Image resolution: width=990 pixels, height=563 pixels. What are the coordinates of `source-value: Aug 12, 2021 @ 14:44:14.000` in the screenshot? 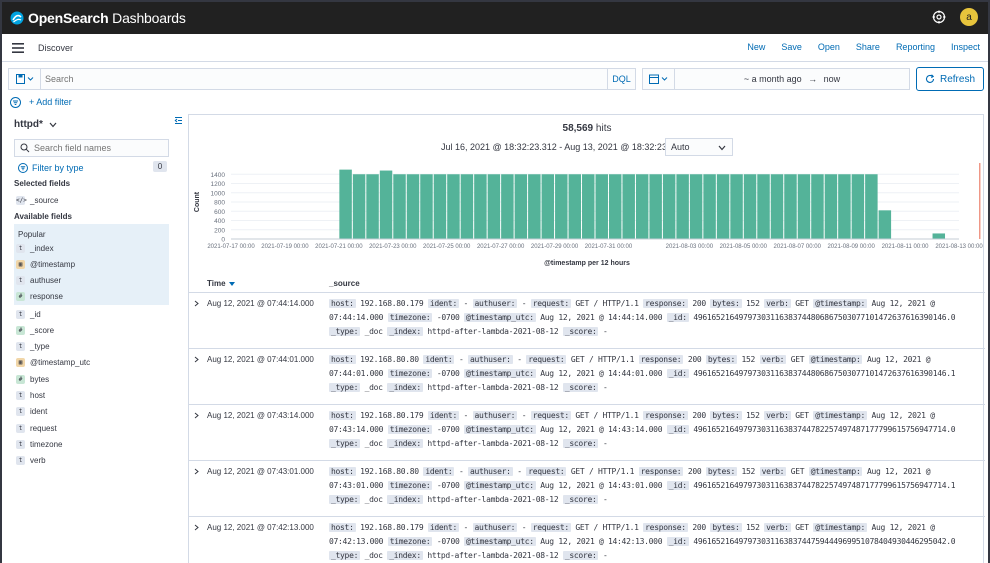 It's located at (601, 317).